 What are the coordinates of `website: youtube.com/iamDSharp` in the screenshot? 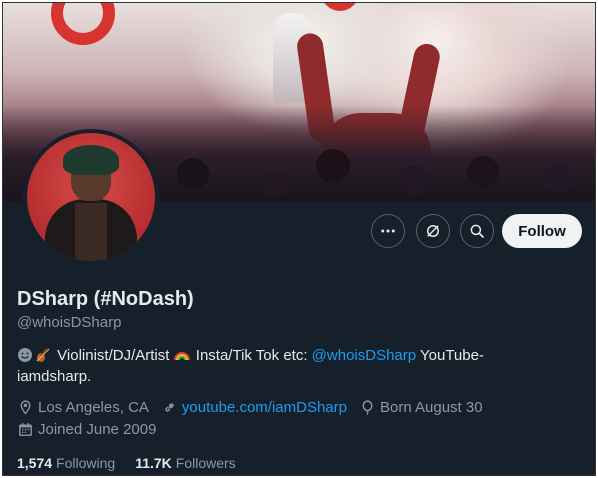 It's located at (254, 407).